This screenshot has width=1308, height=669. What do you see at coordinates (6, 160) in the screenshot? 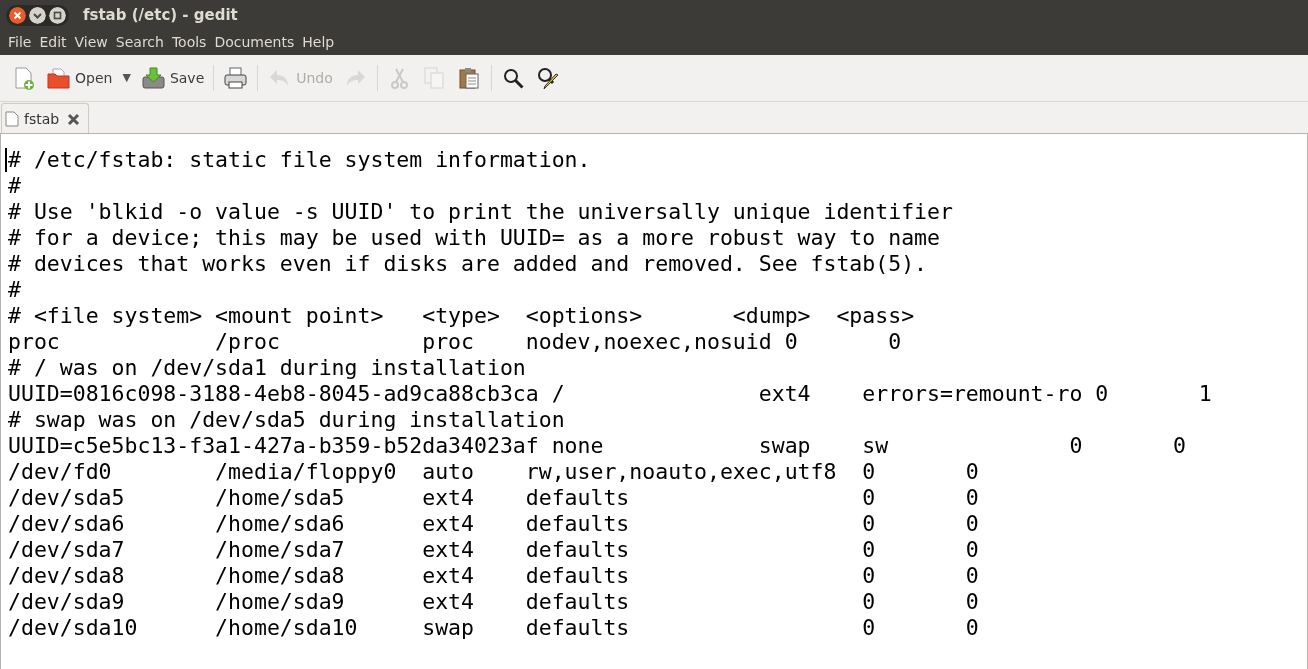
I see `text-cursor` at bounding box center [6, 160].